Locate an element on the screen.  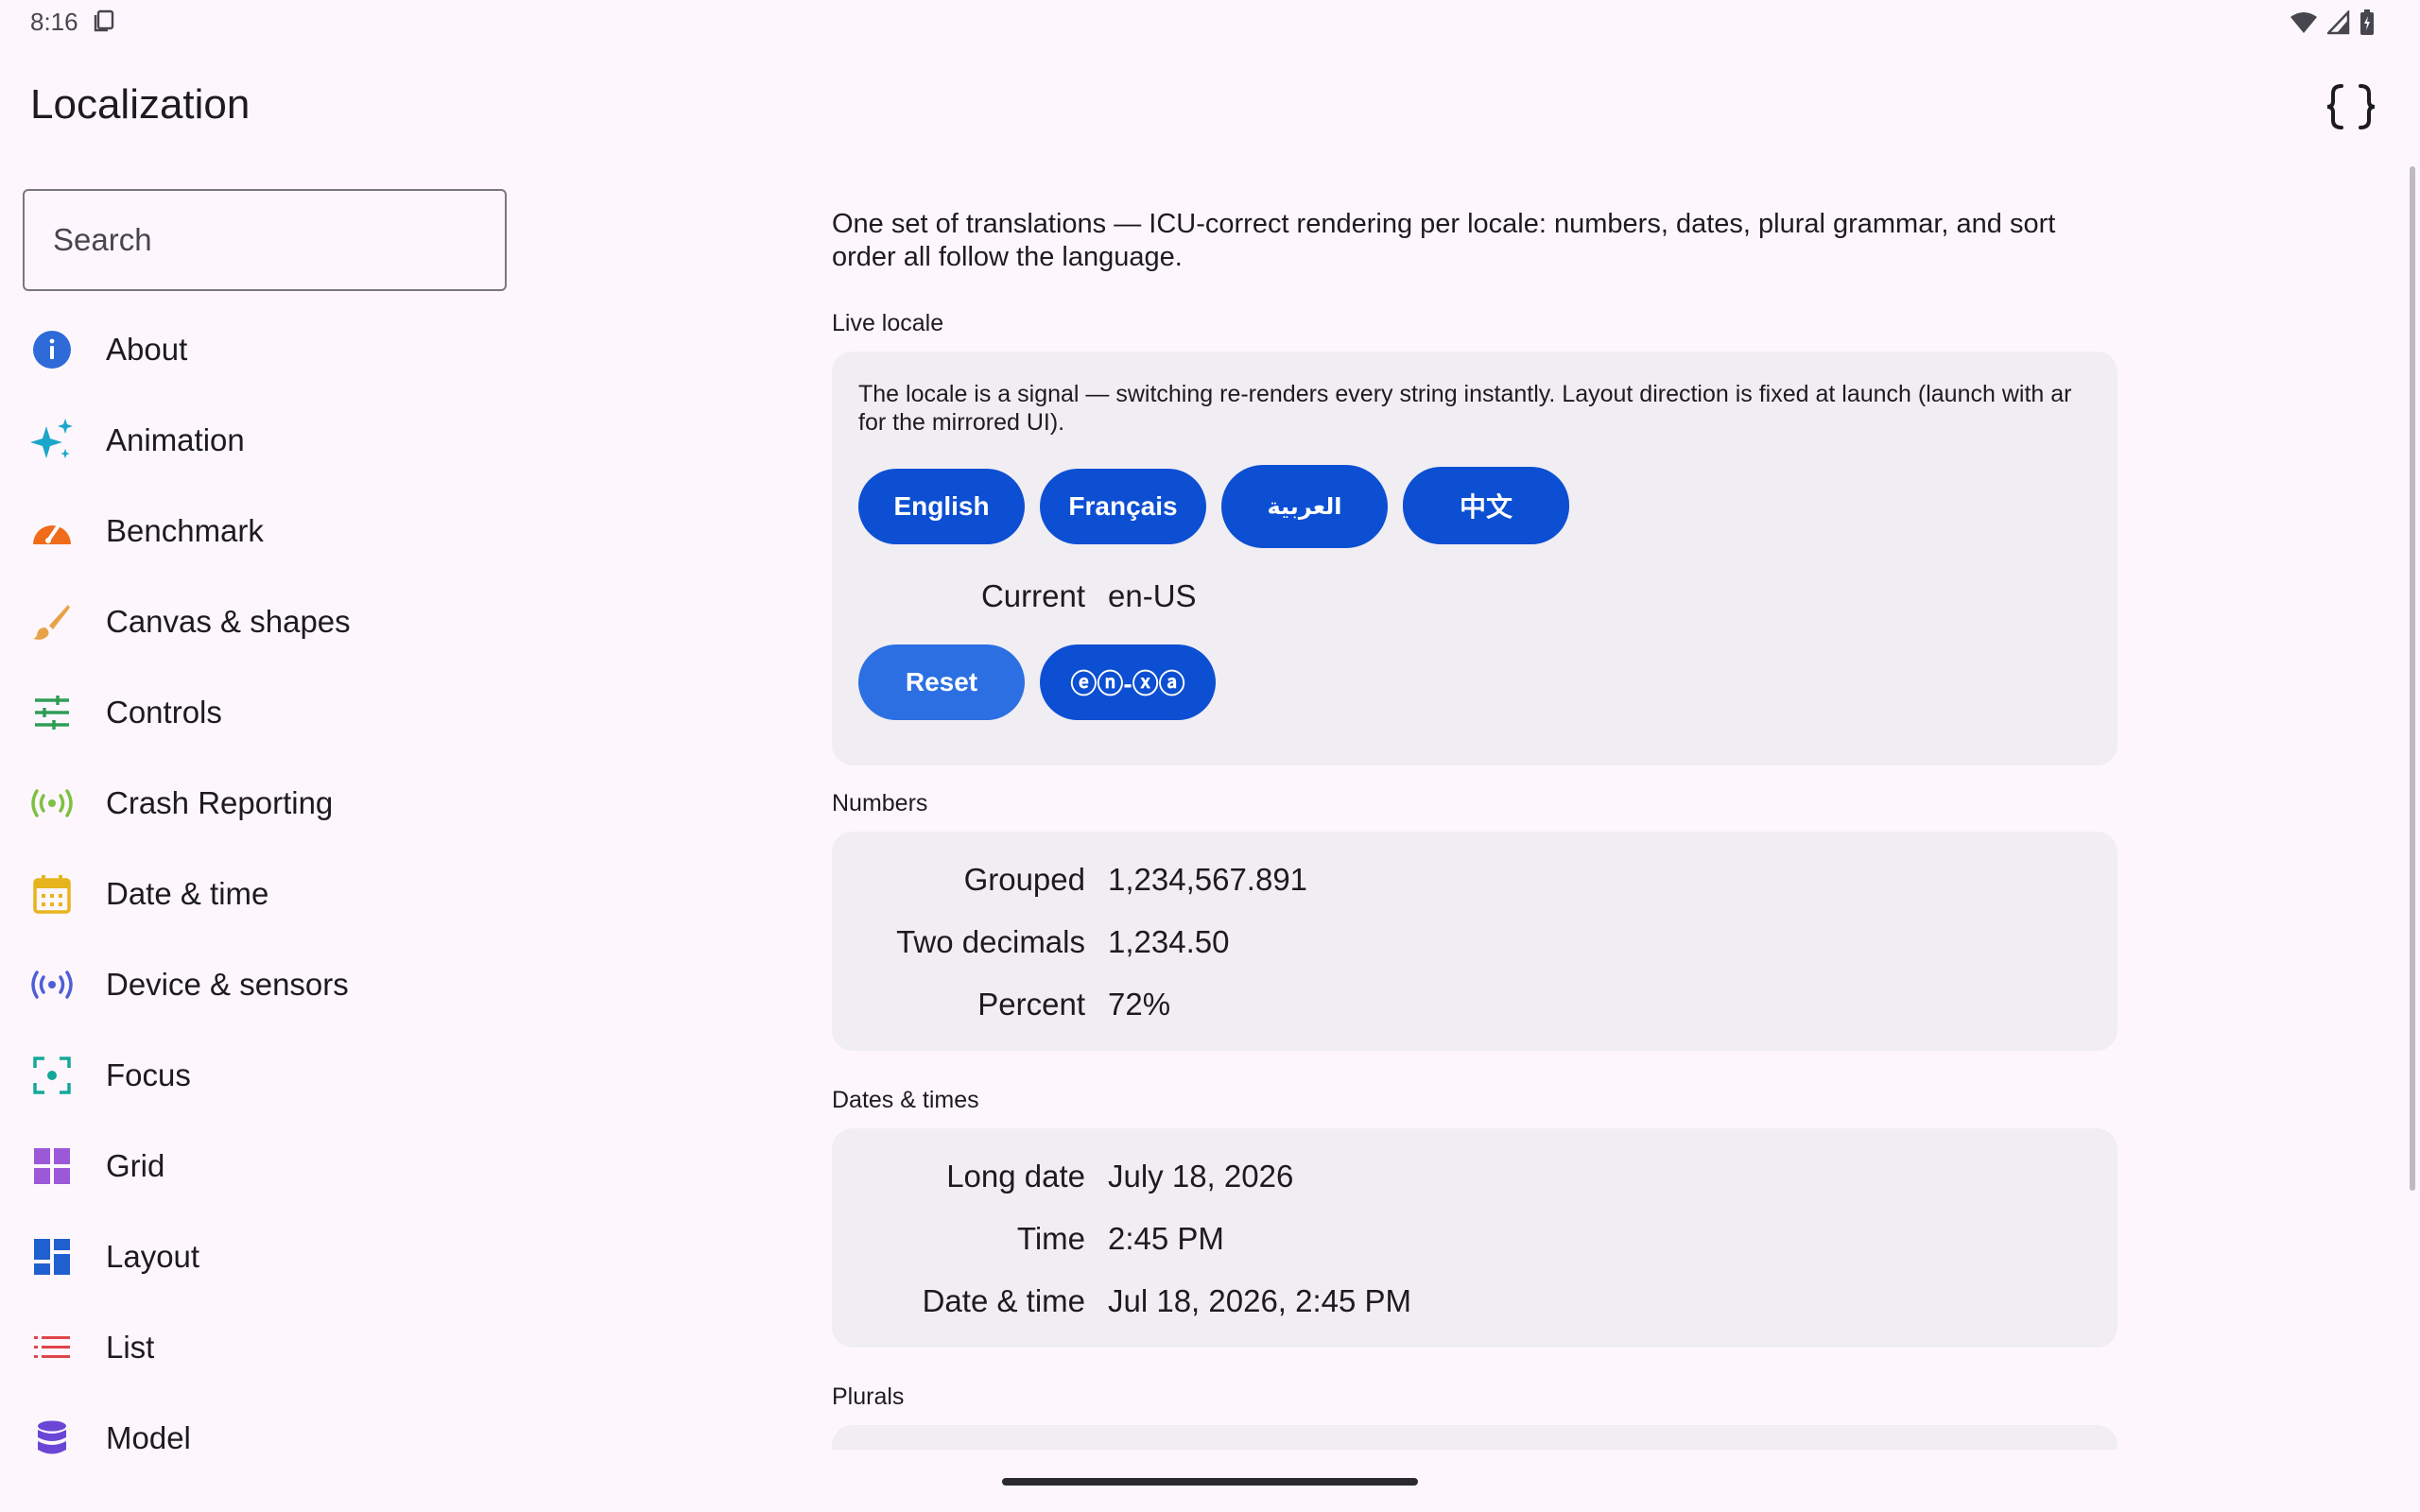
current-locale-label: Current is located at coordinates (1032, 595).